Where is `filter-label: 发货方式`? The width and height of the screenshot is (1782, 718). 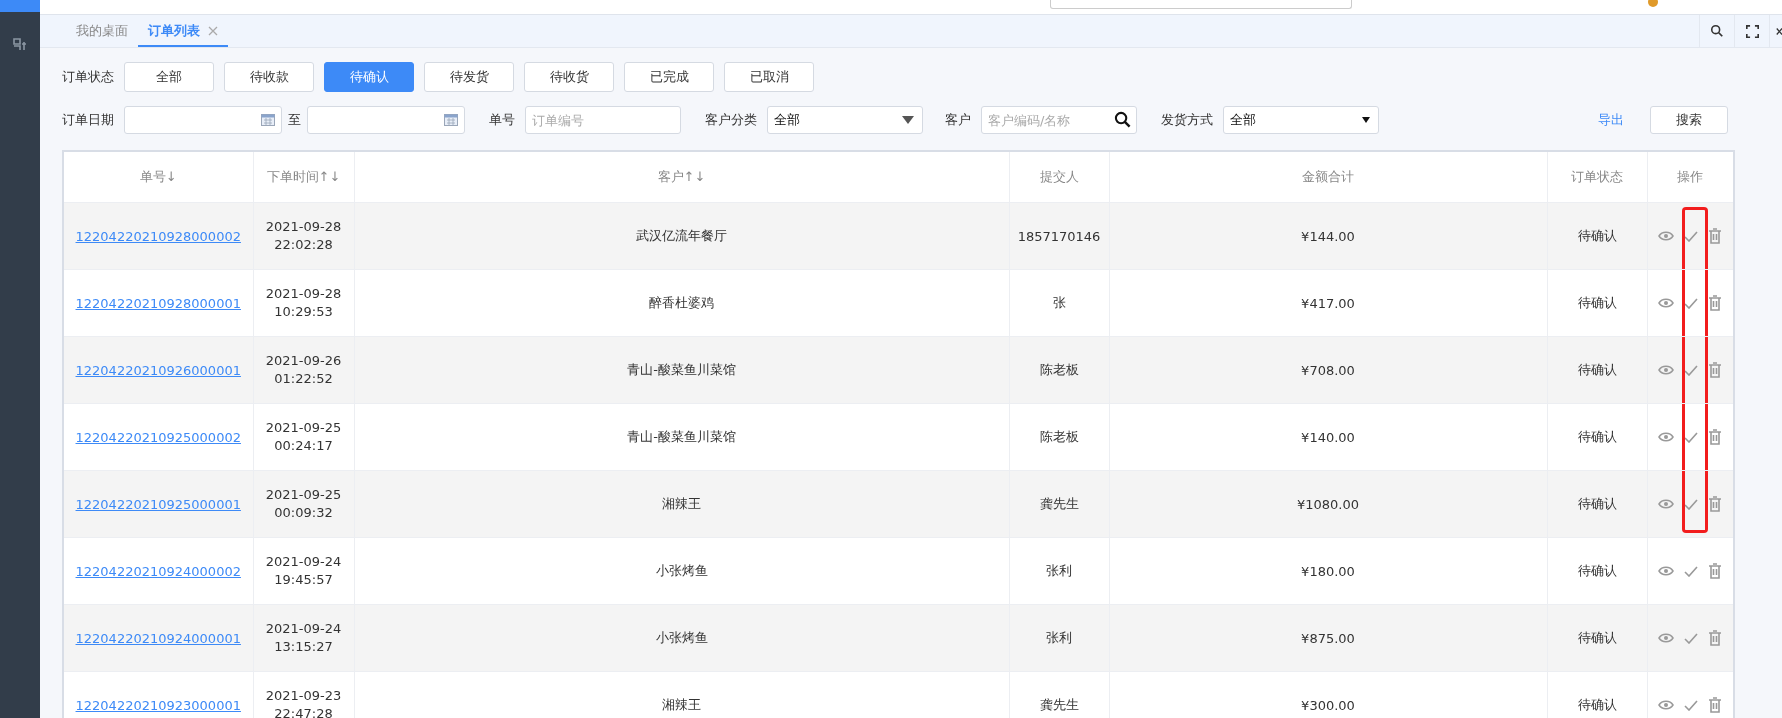
filter-label: 发货方式 is located at coordinates (1187, 120).